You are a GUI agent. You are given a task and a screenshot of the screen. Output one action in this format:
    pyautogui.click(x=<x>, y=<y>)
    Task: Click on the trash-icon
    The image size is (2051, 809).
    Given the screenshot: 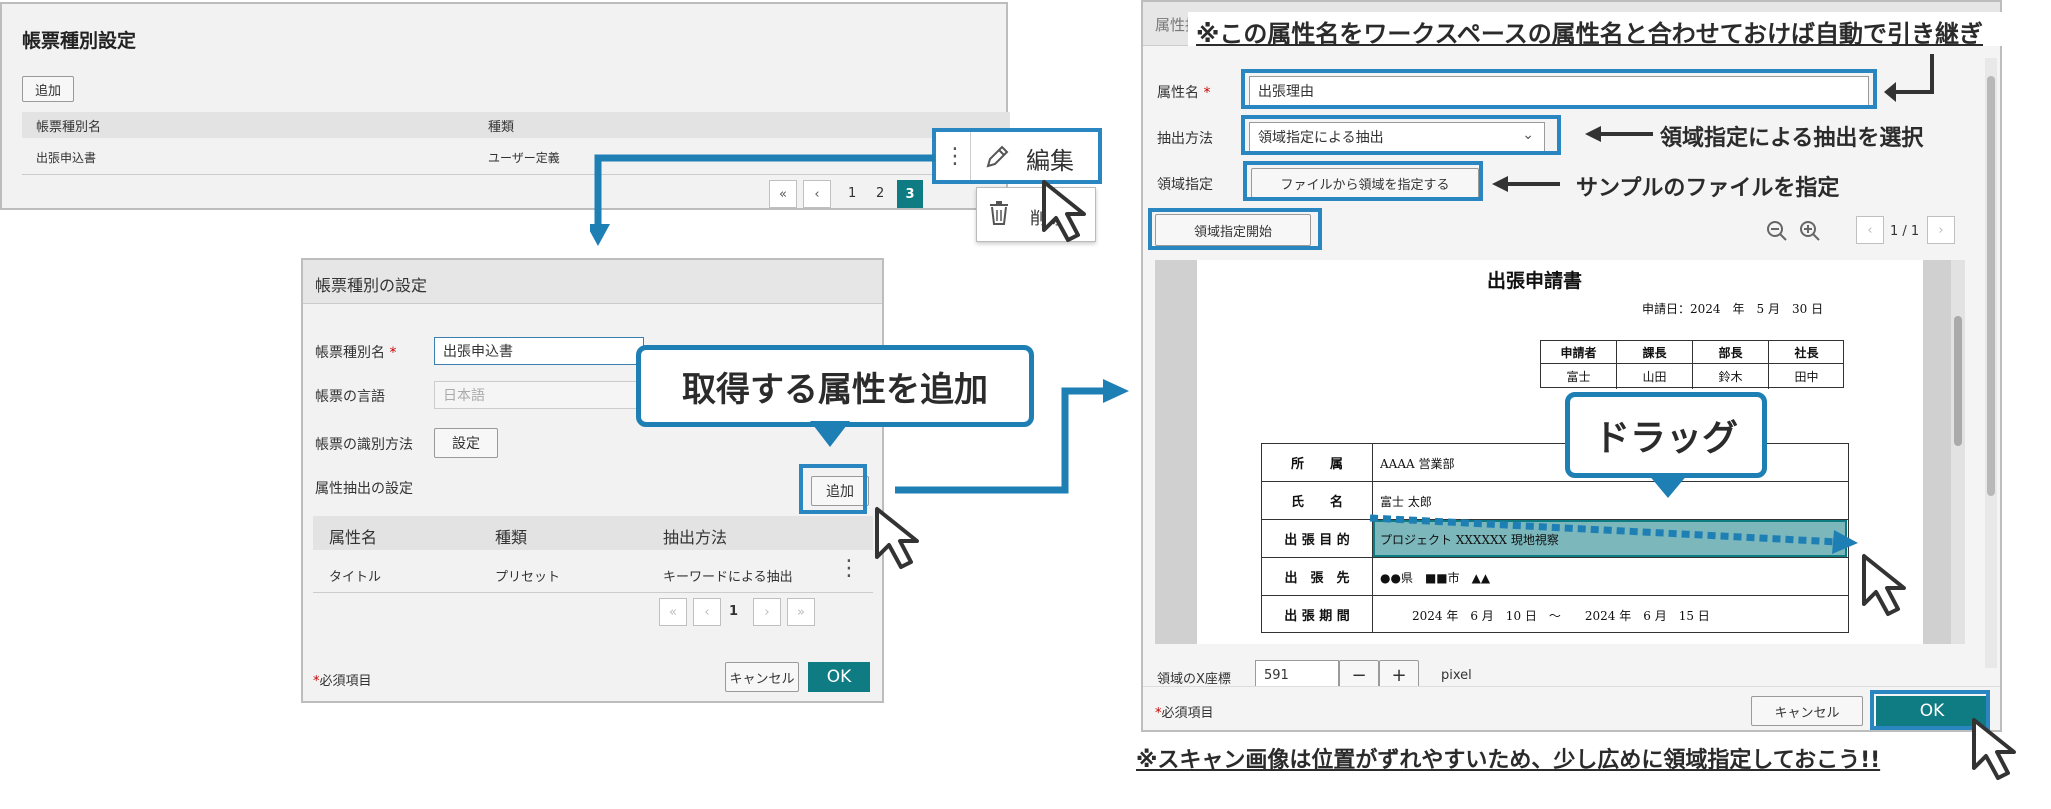 What is the action you would take?
    pyautogui.click(x=999, y=213)
    